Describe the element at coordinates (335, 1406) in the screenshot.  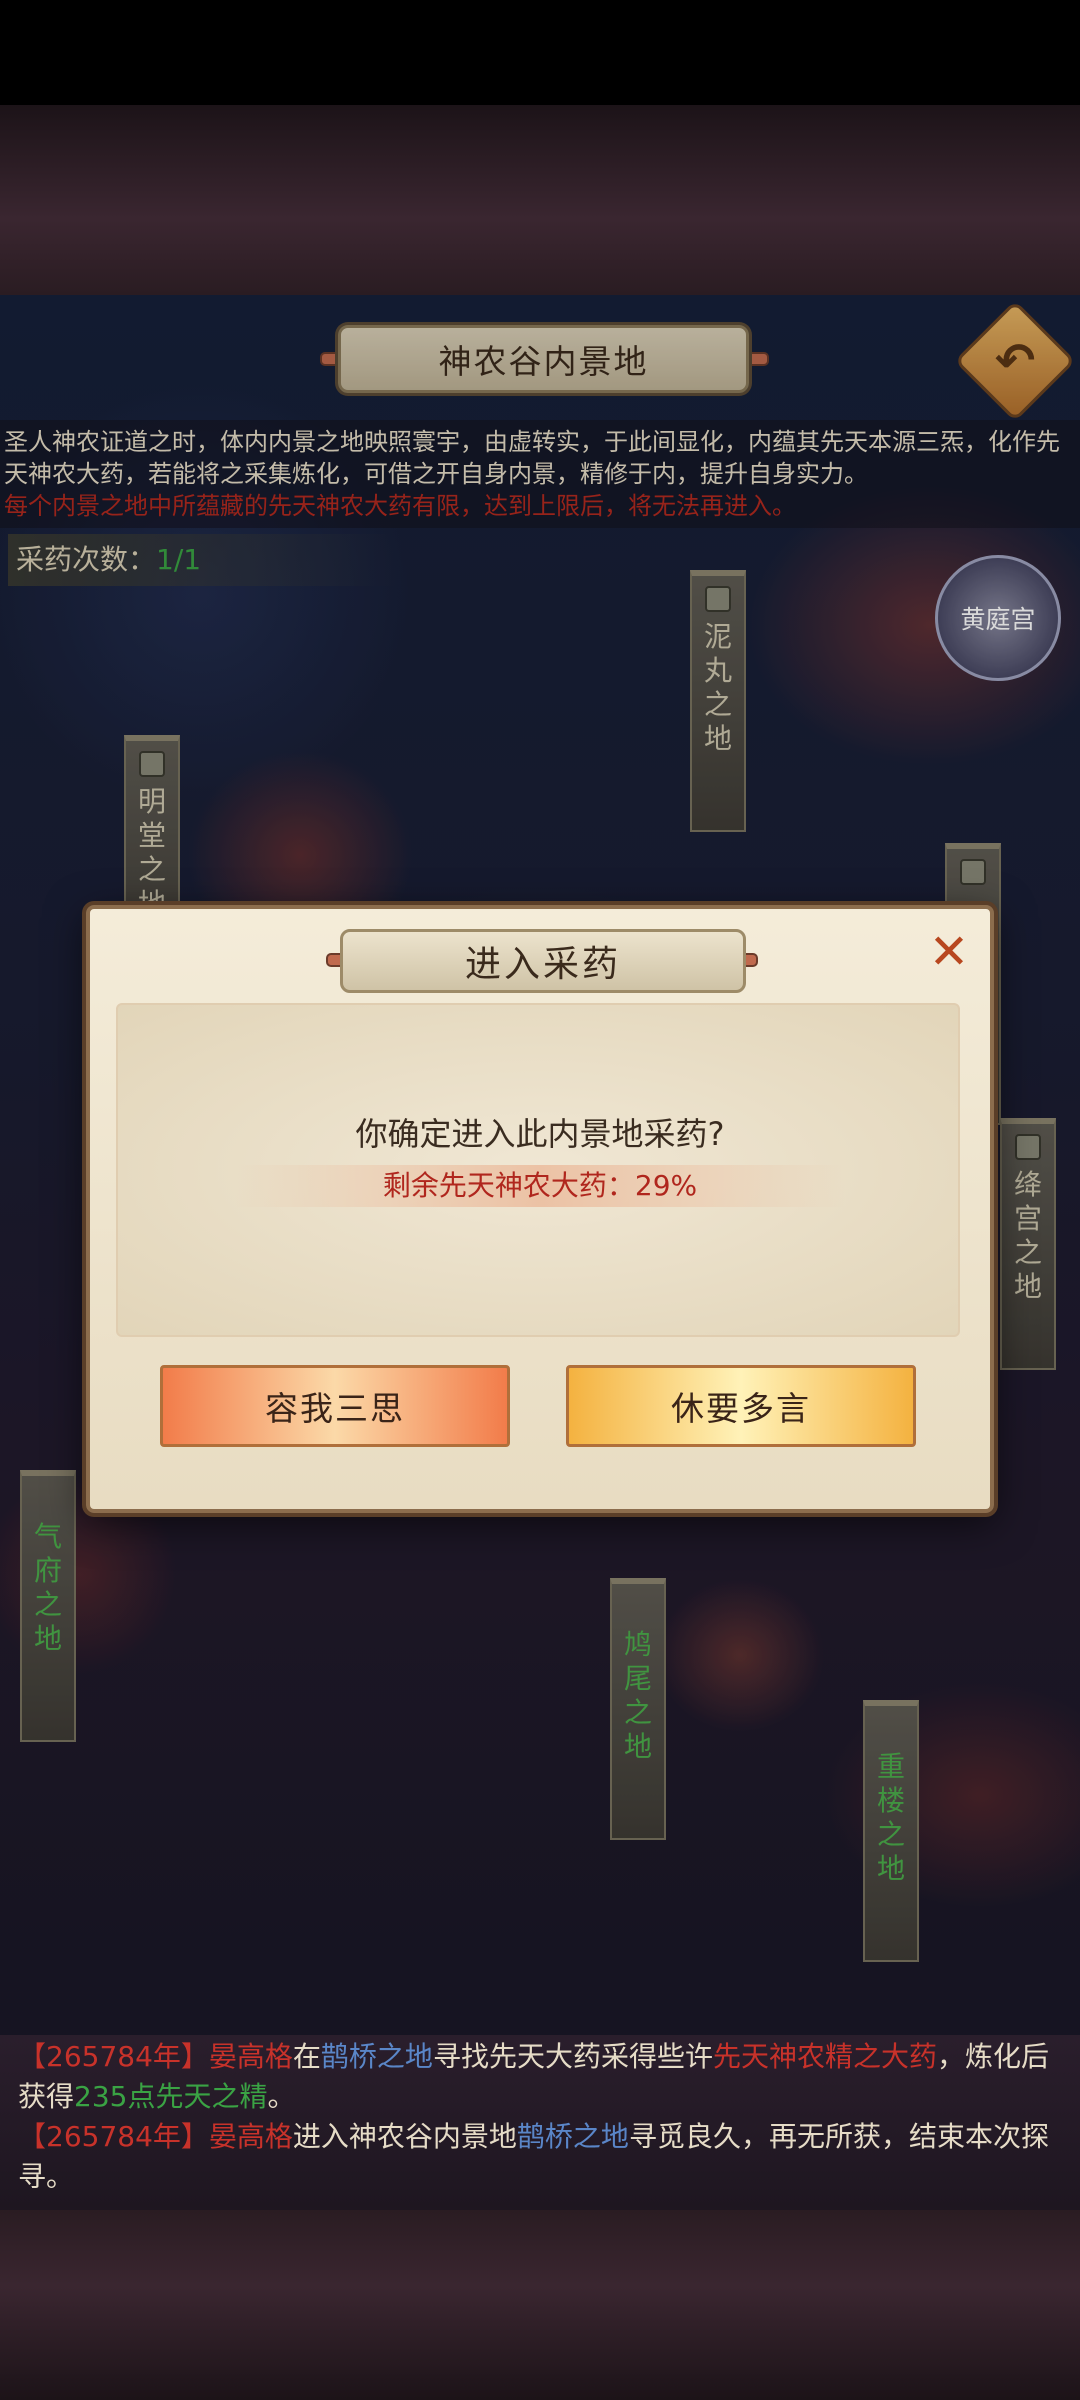
I see `cancel-button: 容我三思` at that location.